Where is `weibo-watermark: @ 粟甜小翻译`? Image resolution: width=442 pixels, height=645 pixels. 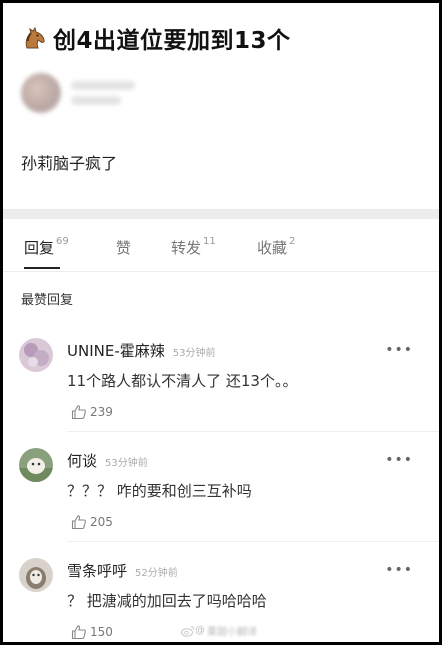 weibo-watermark: @ 粟甜小翻译 is located at coordinates (219, 630).